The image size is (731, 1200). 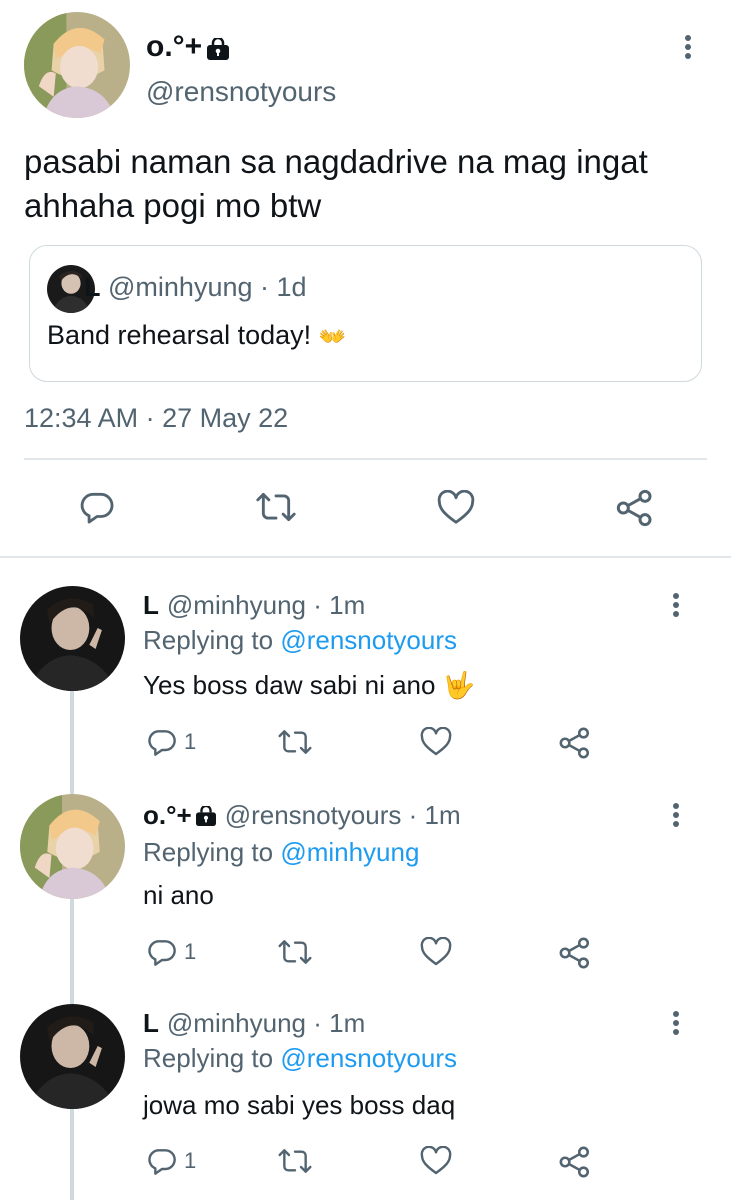 I want to click on main-avatar, so click(x=77, y=65).